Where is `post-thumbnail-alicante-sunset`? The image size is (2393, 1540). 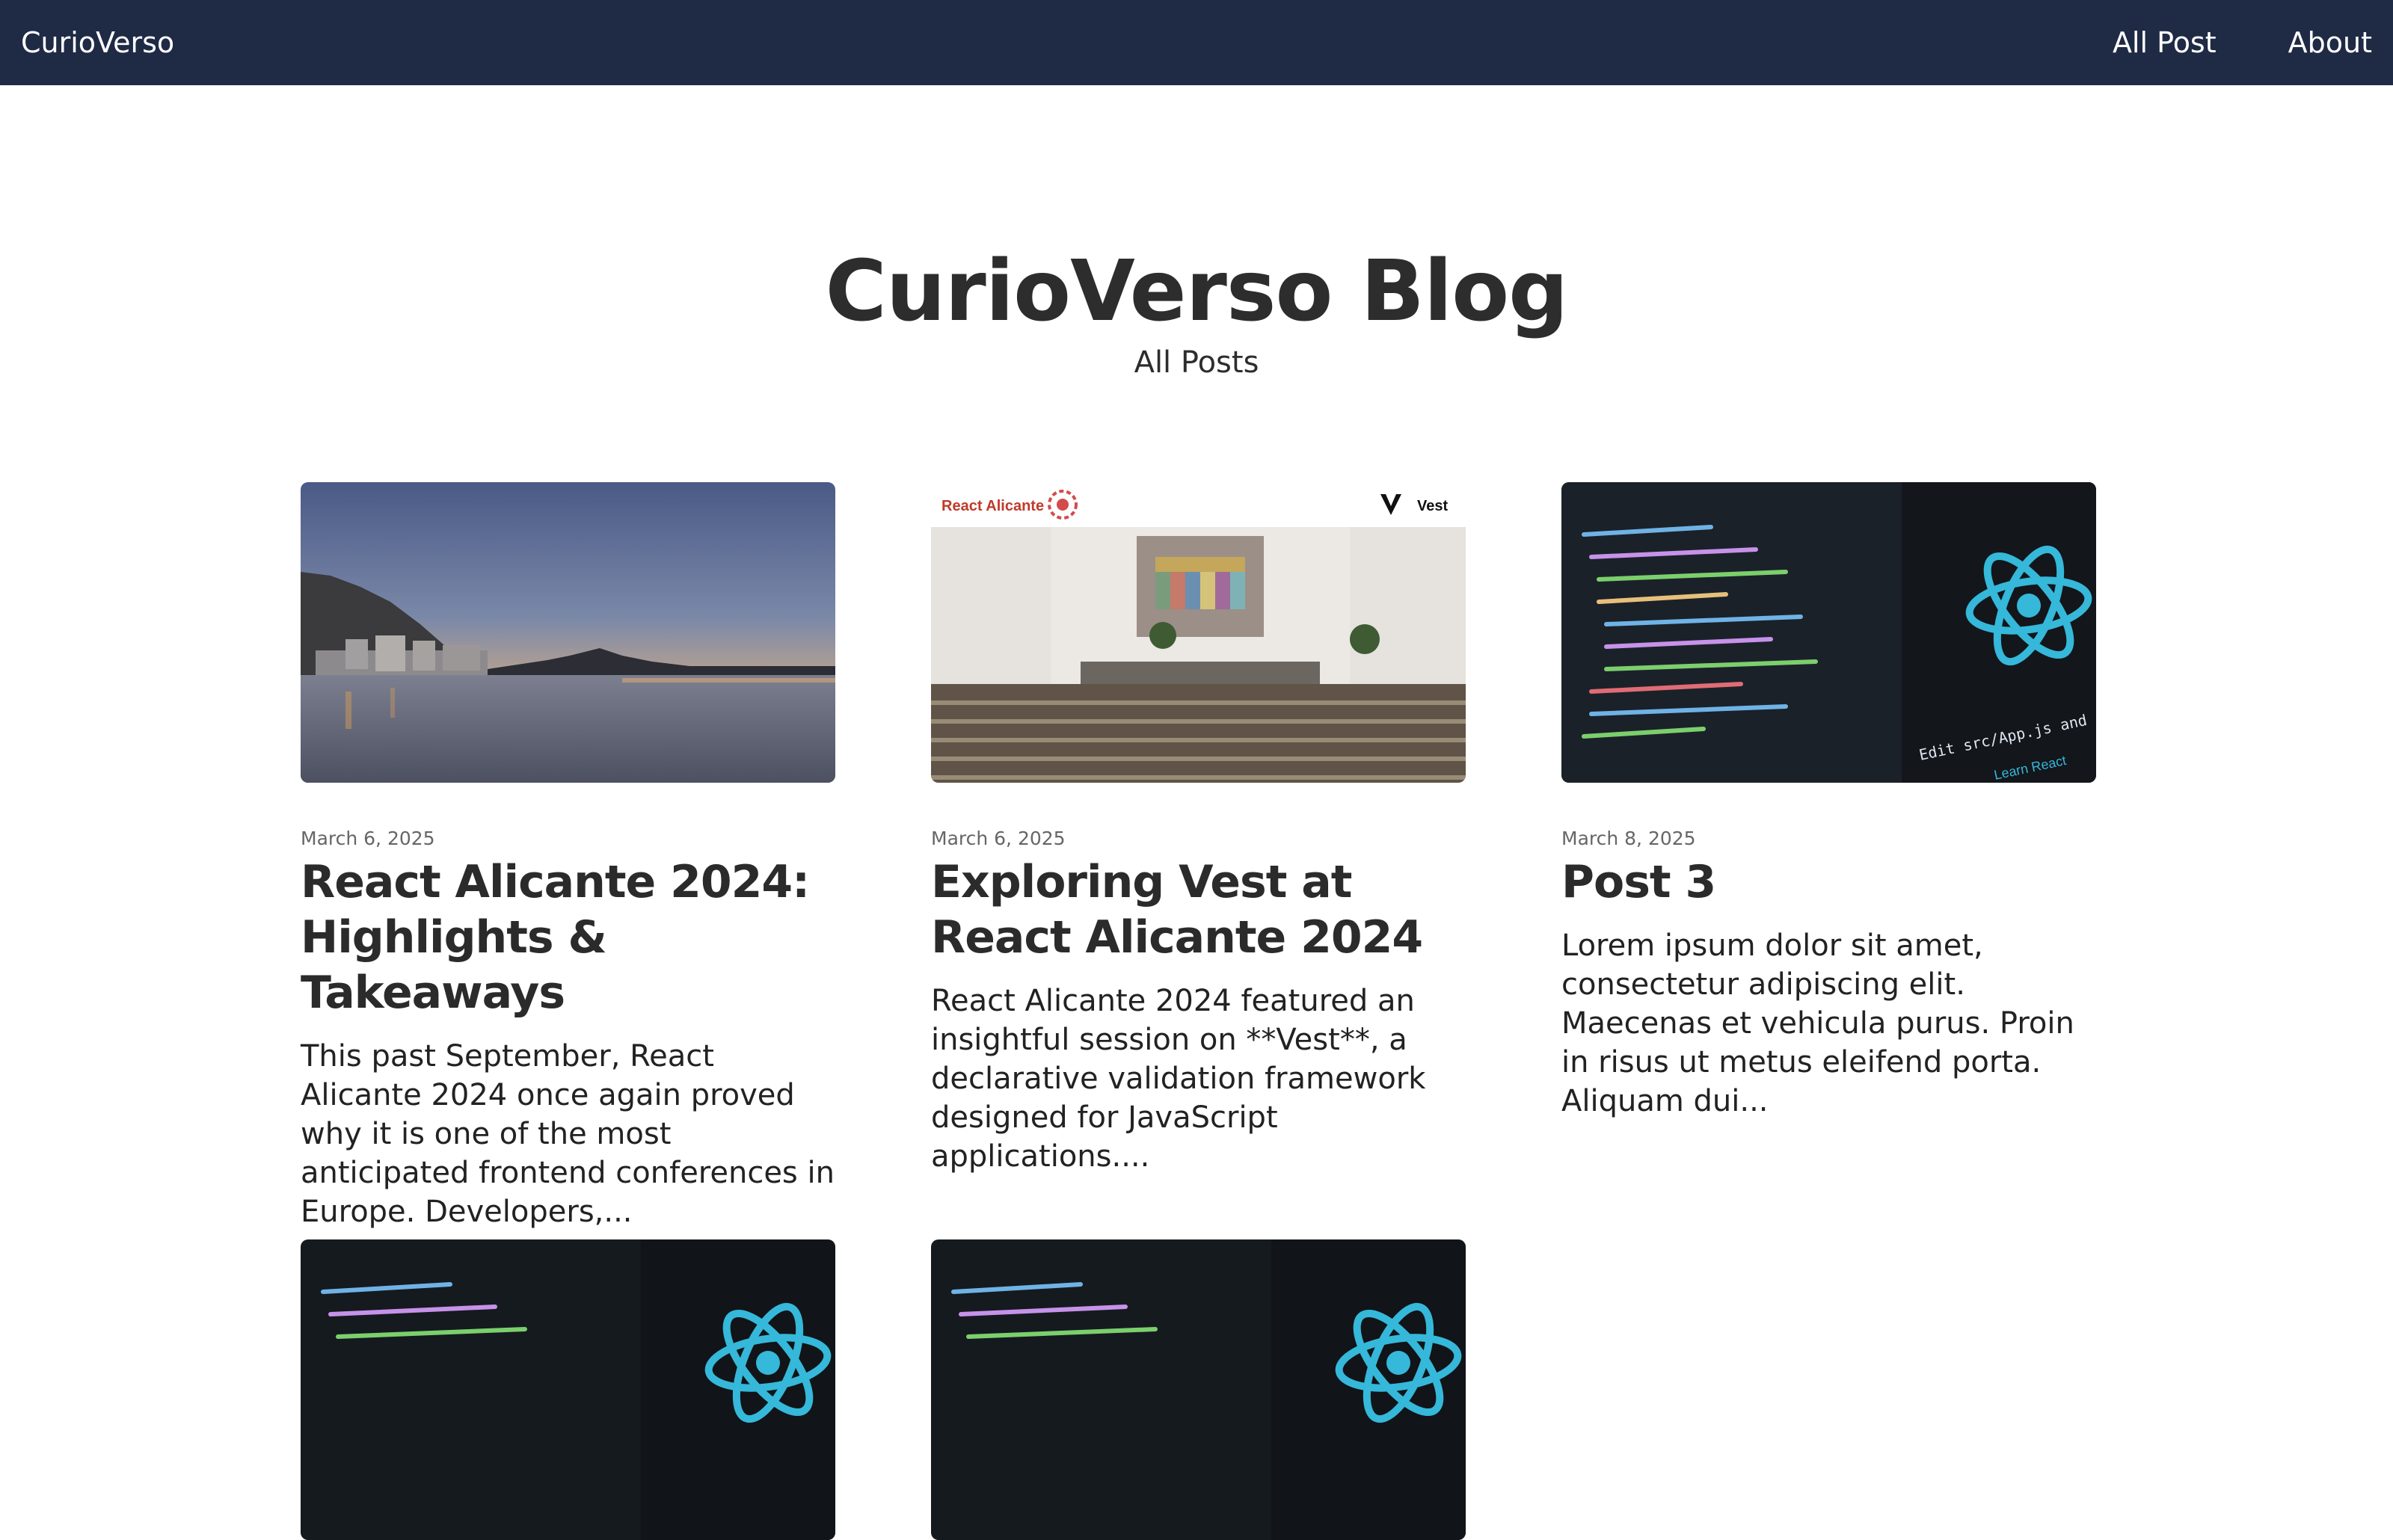
post-thumbnail-alicante-sunset is located at coordinates (568, 632).